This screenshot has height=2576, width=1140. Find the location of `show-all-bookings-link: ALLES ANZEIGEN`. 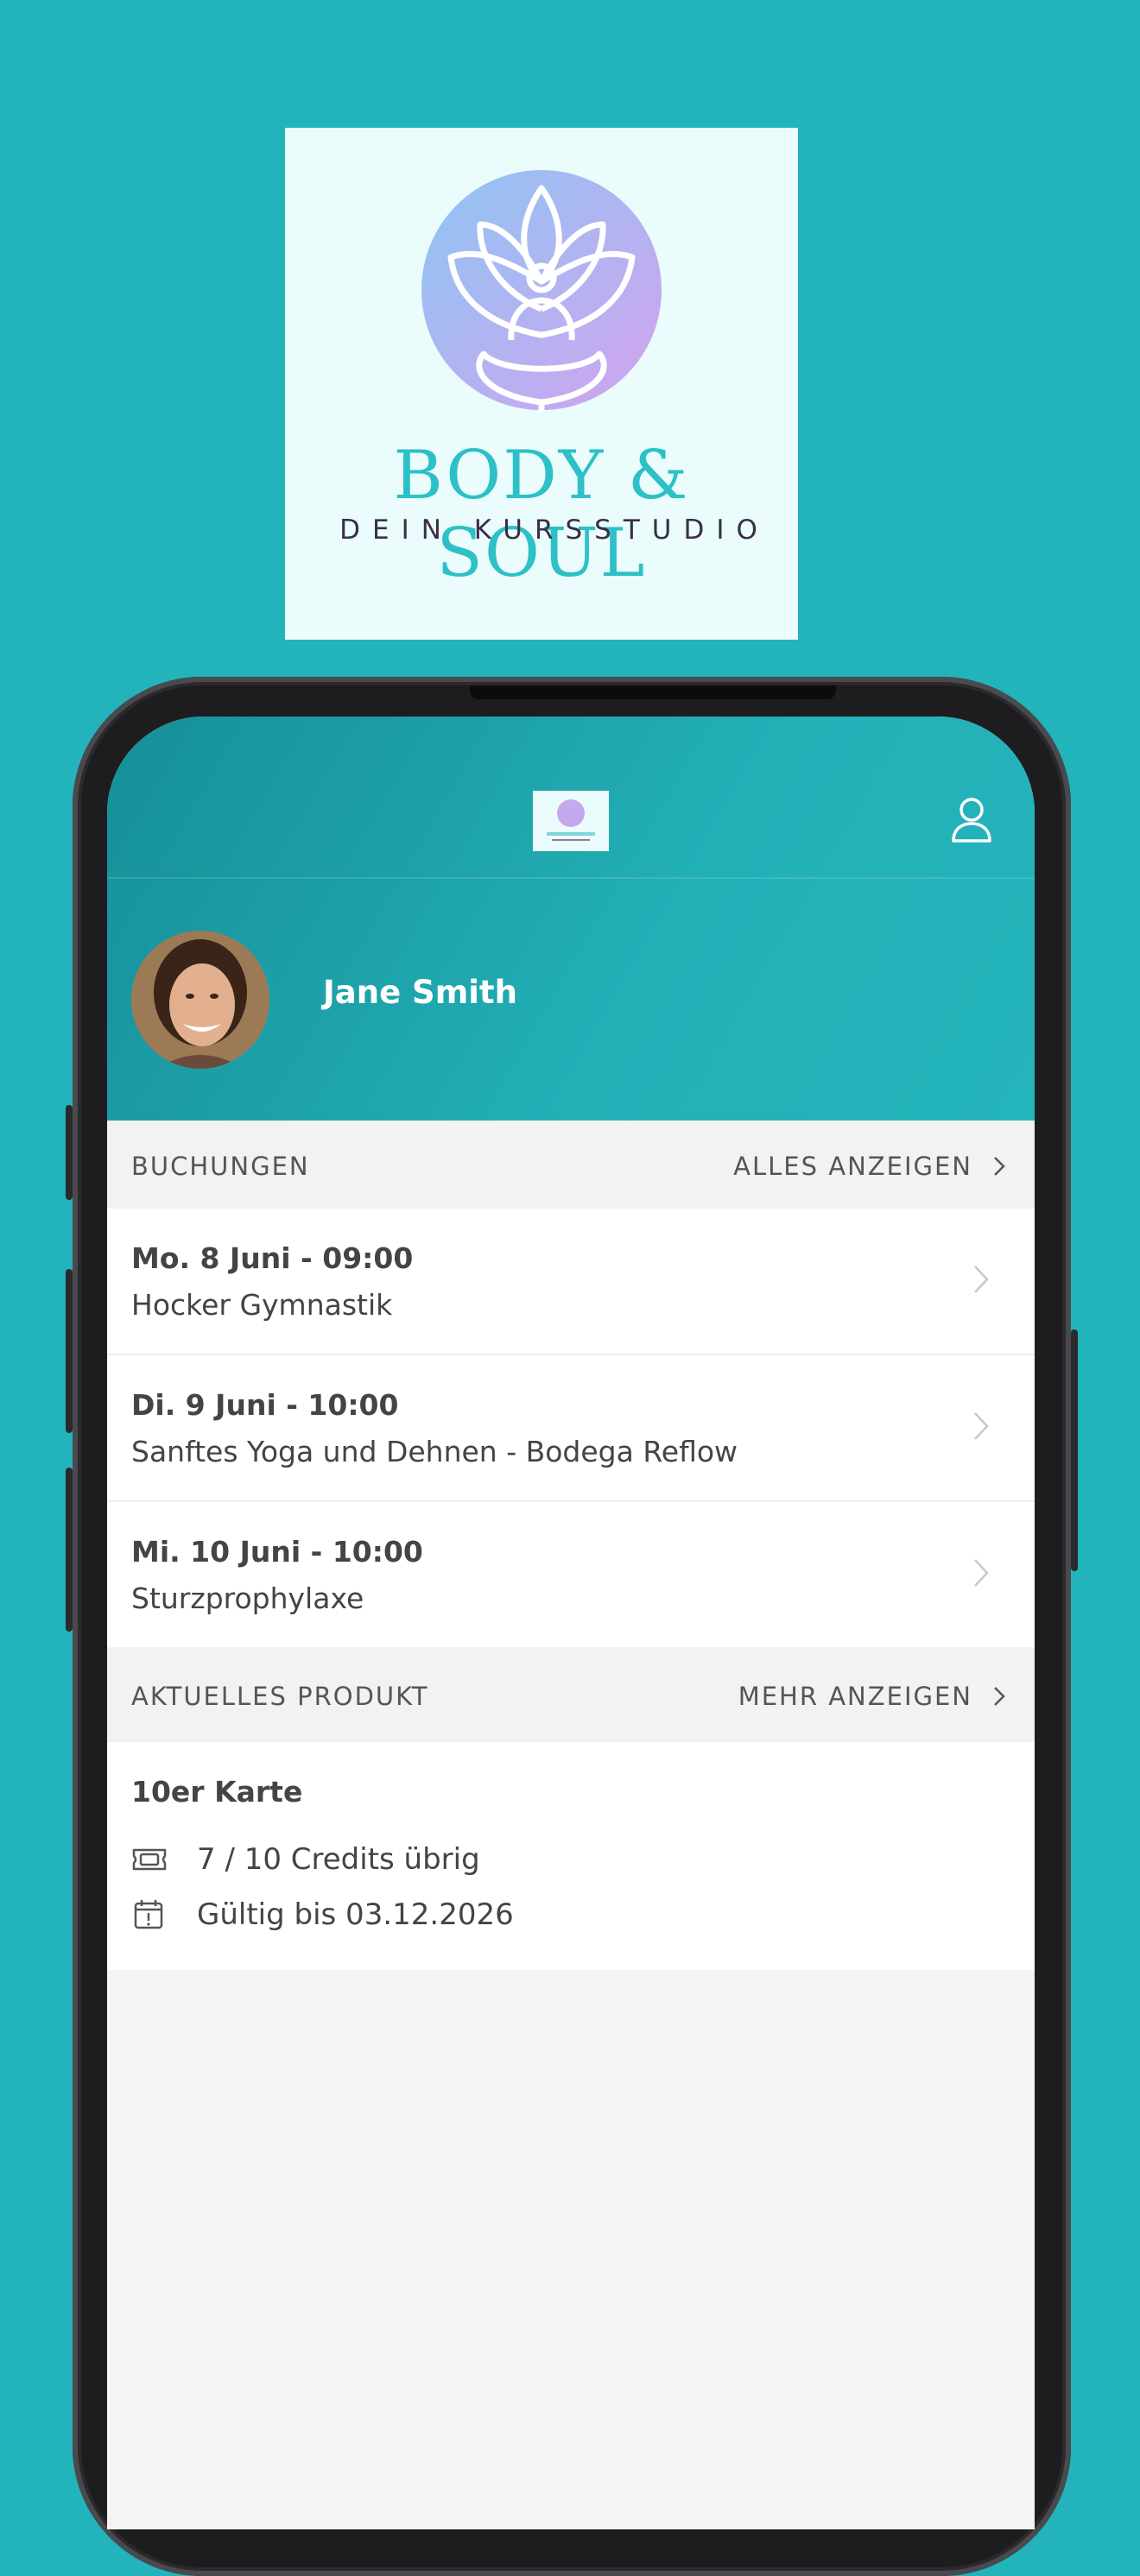

show-all-bookings-link: ALLES ANZEIGEN is located at coordinates (869, 1166).